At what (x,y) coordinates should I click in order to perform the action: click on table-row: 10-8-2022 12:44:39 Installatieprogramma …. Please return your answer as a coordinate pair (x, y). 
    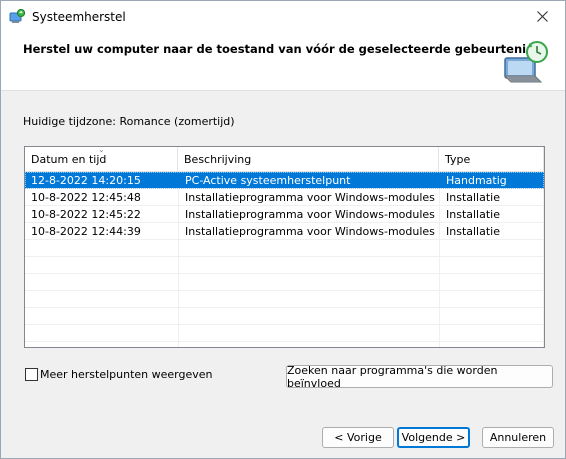
    Looking at the image, I should click on (284, 231).